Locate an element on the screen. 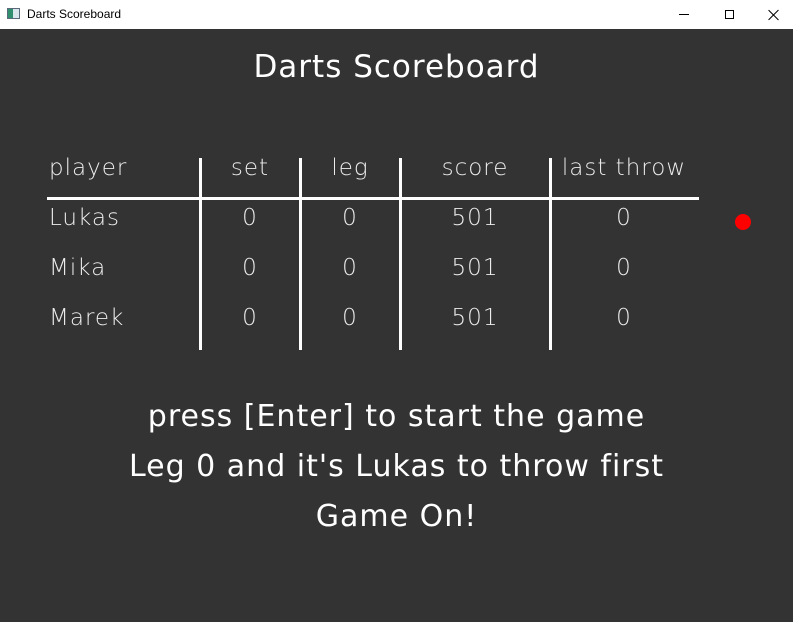 This screenshot has height=622, width=793. table-header: player set leg score last throw is located at coordinates (396, 175).